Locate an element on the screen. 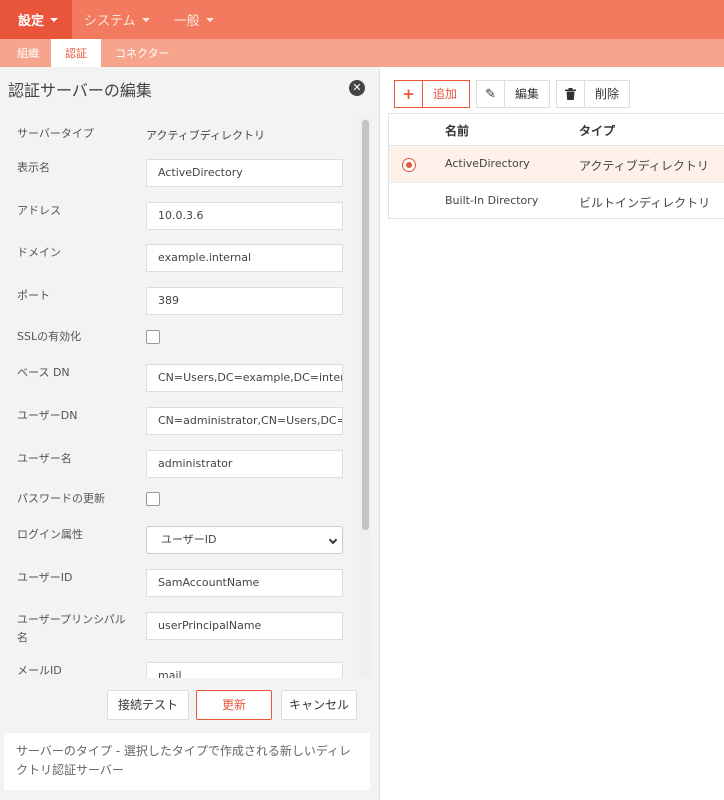 This screenshot has width=724, height=800. edit-button: ✎ 編集 is located at coordinates (513, 94).